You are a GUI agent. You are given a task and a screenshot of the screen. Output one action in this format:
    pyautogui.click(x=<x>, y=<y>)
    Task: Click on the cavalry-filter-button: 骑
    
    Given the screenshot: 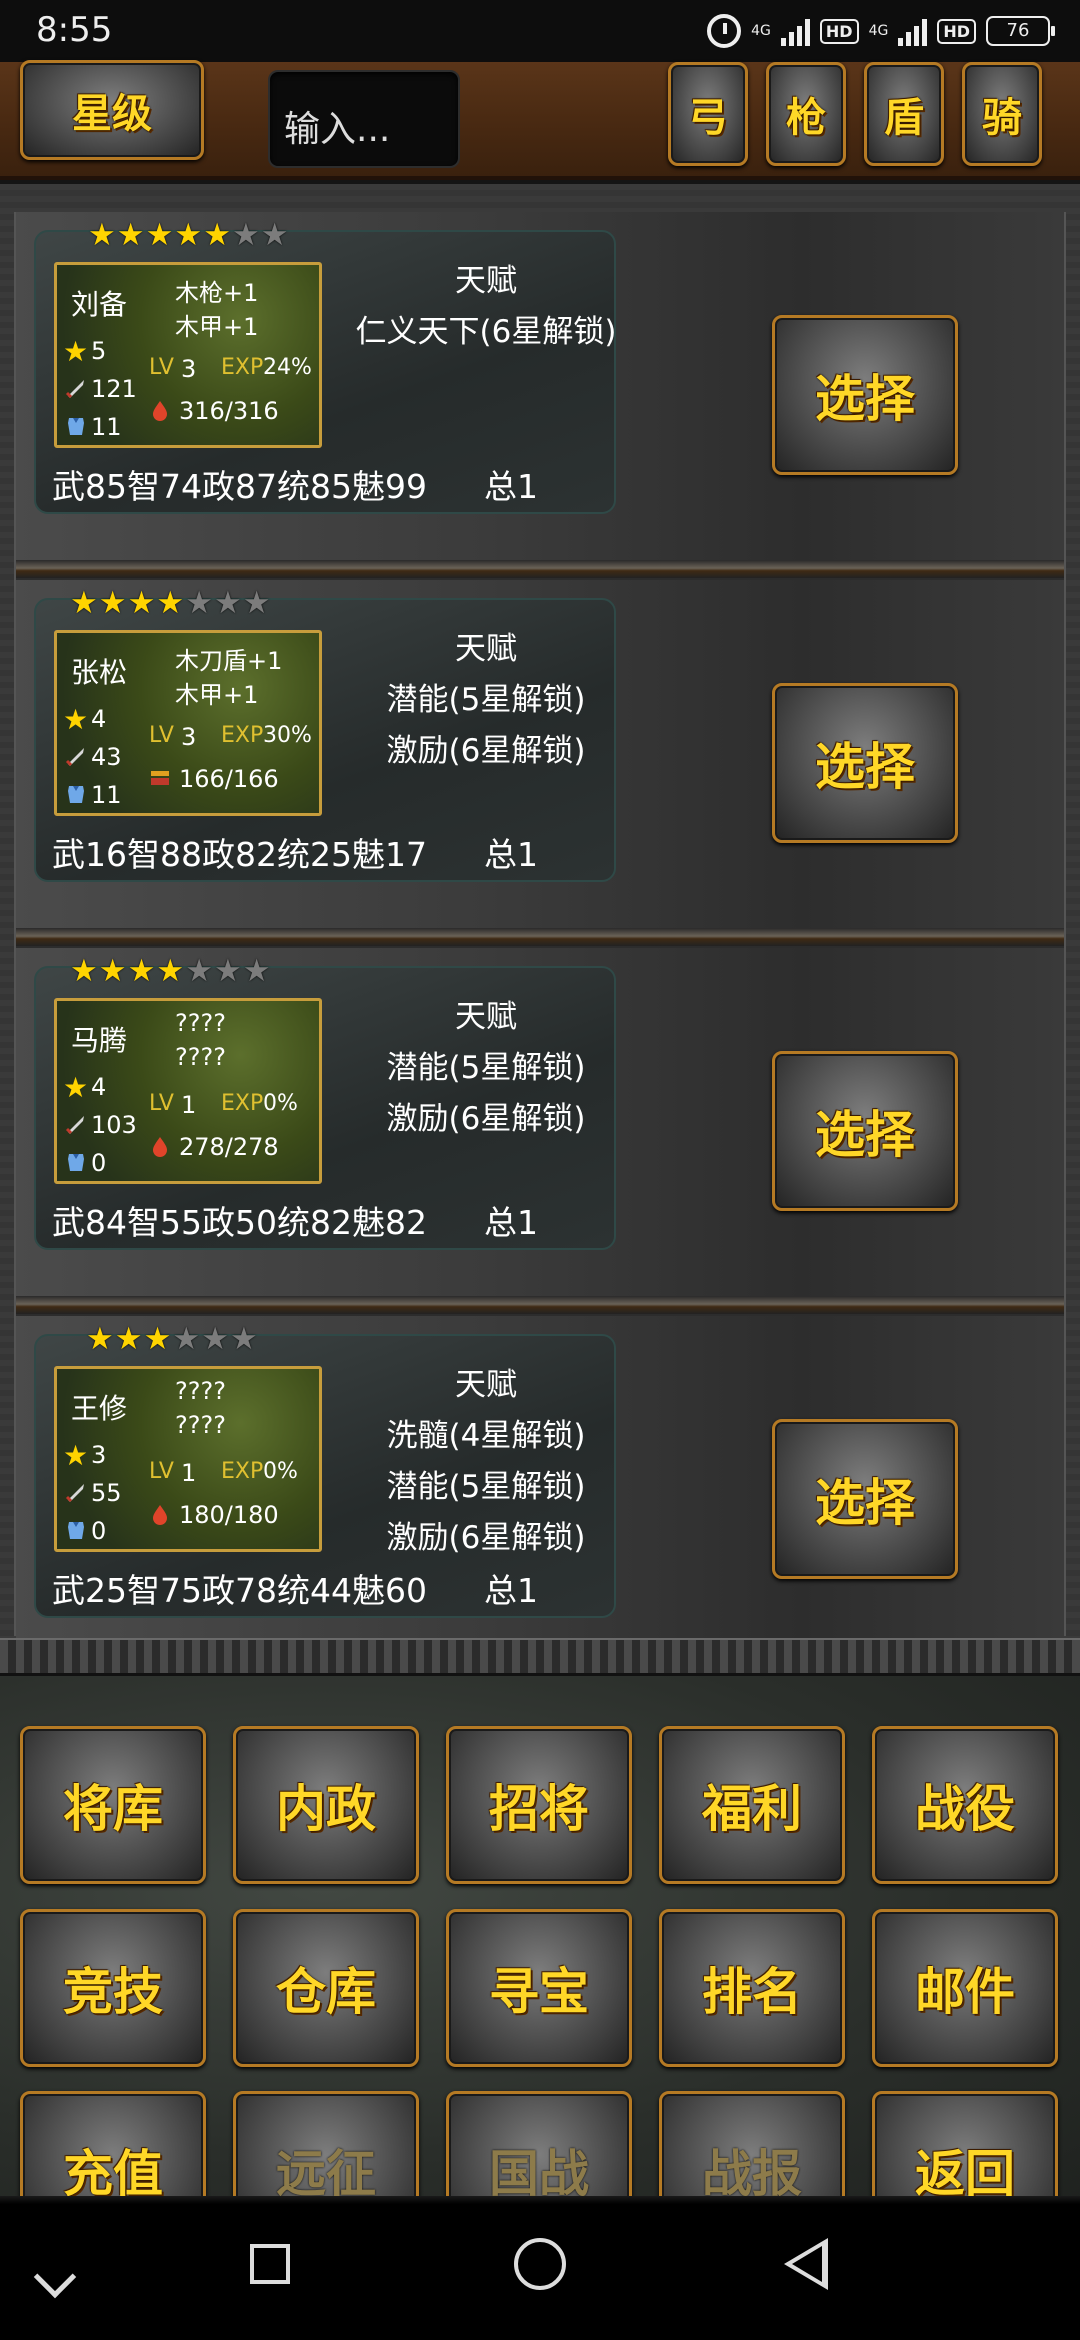 What is the action you would take?
    pyautogui.click(x=1002, y=114)
    